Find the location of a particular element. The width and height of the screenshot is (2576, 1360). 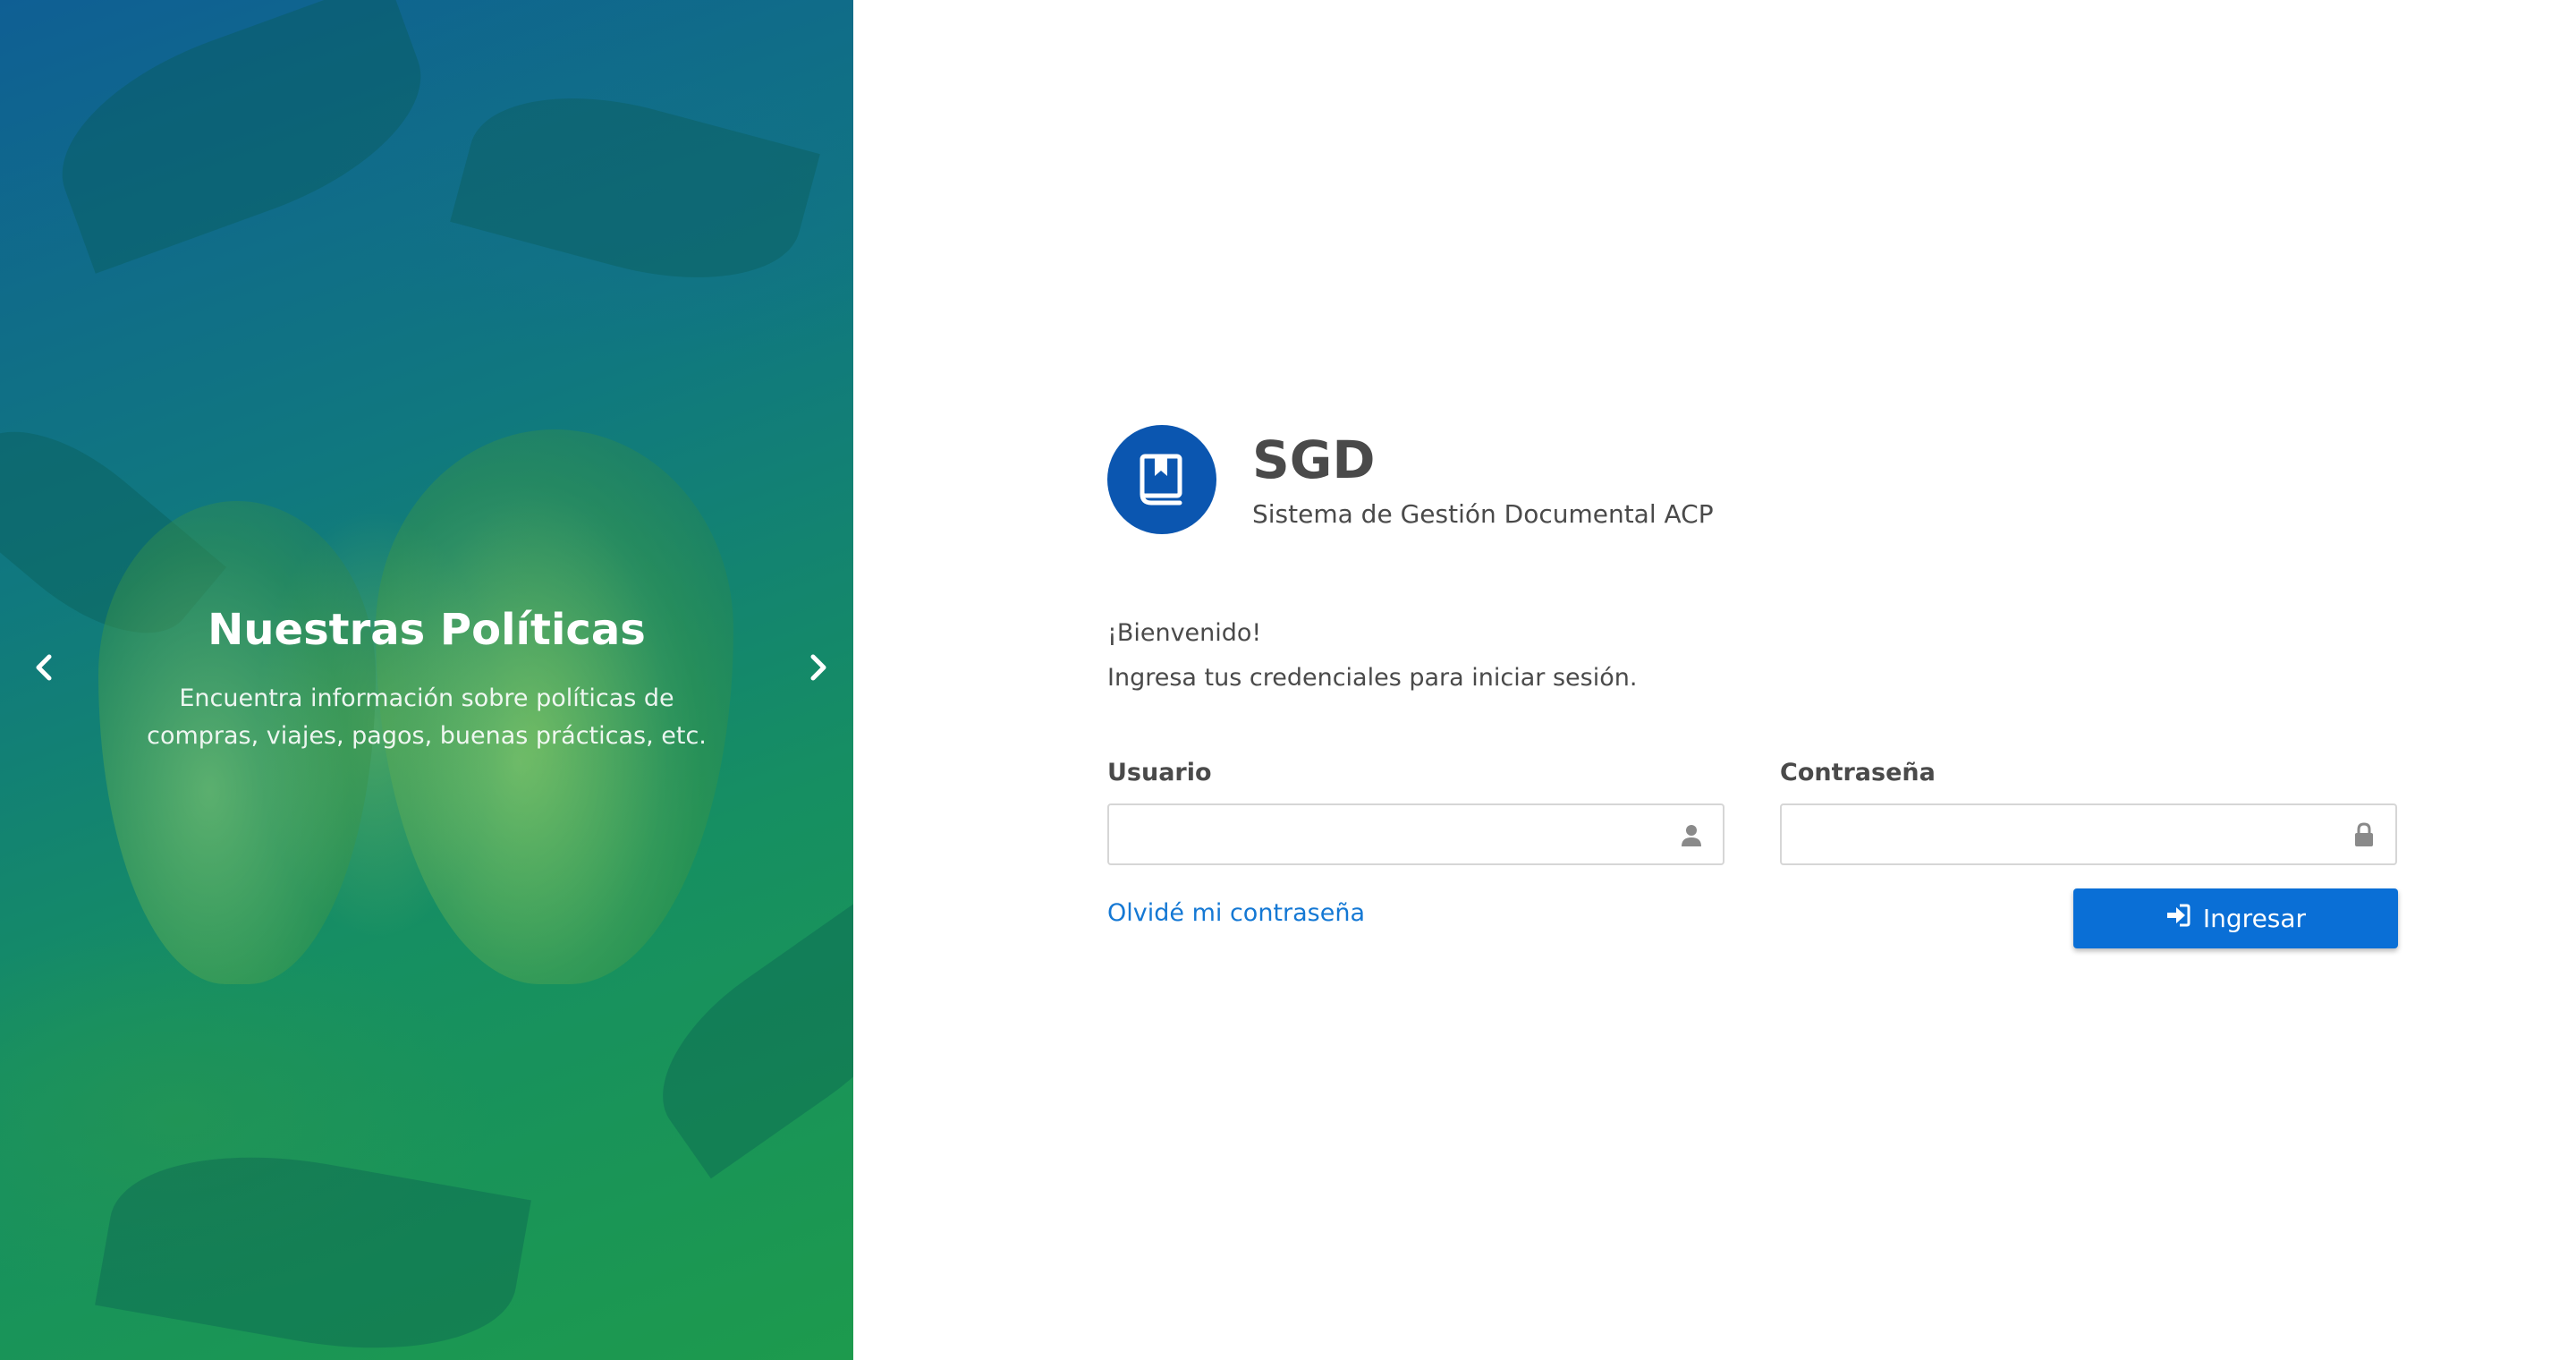

login-submit-button: Ingresar is located at coordinates (2235, 918).